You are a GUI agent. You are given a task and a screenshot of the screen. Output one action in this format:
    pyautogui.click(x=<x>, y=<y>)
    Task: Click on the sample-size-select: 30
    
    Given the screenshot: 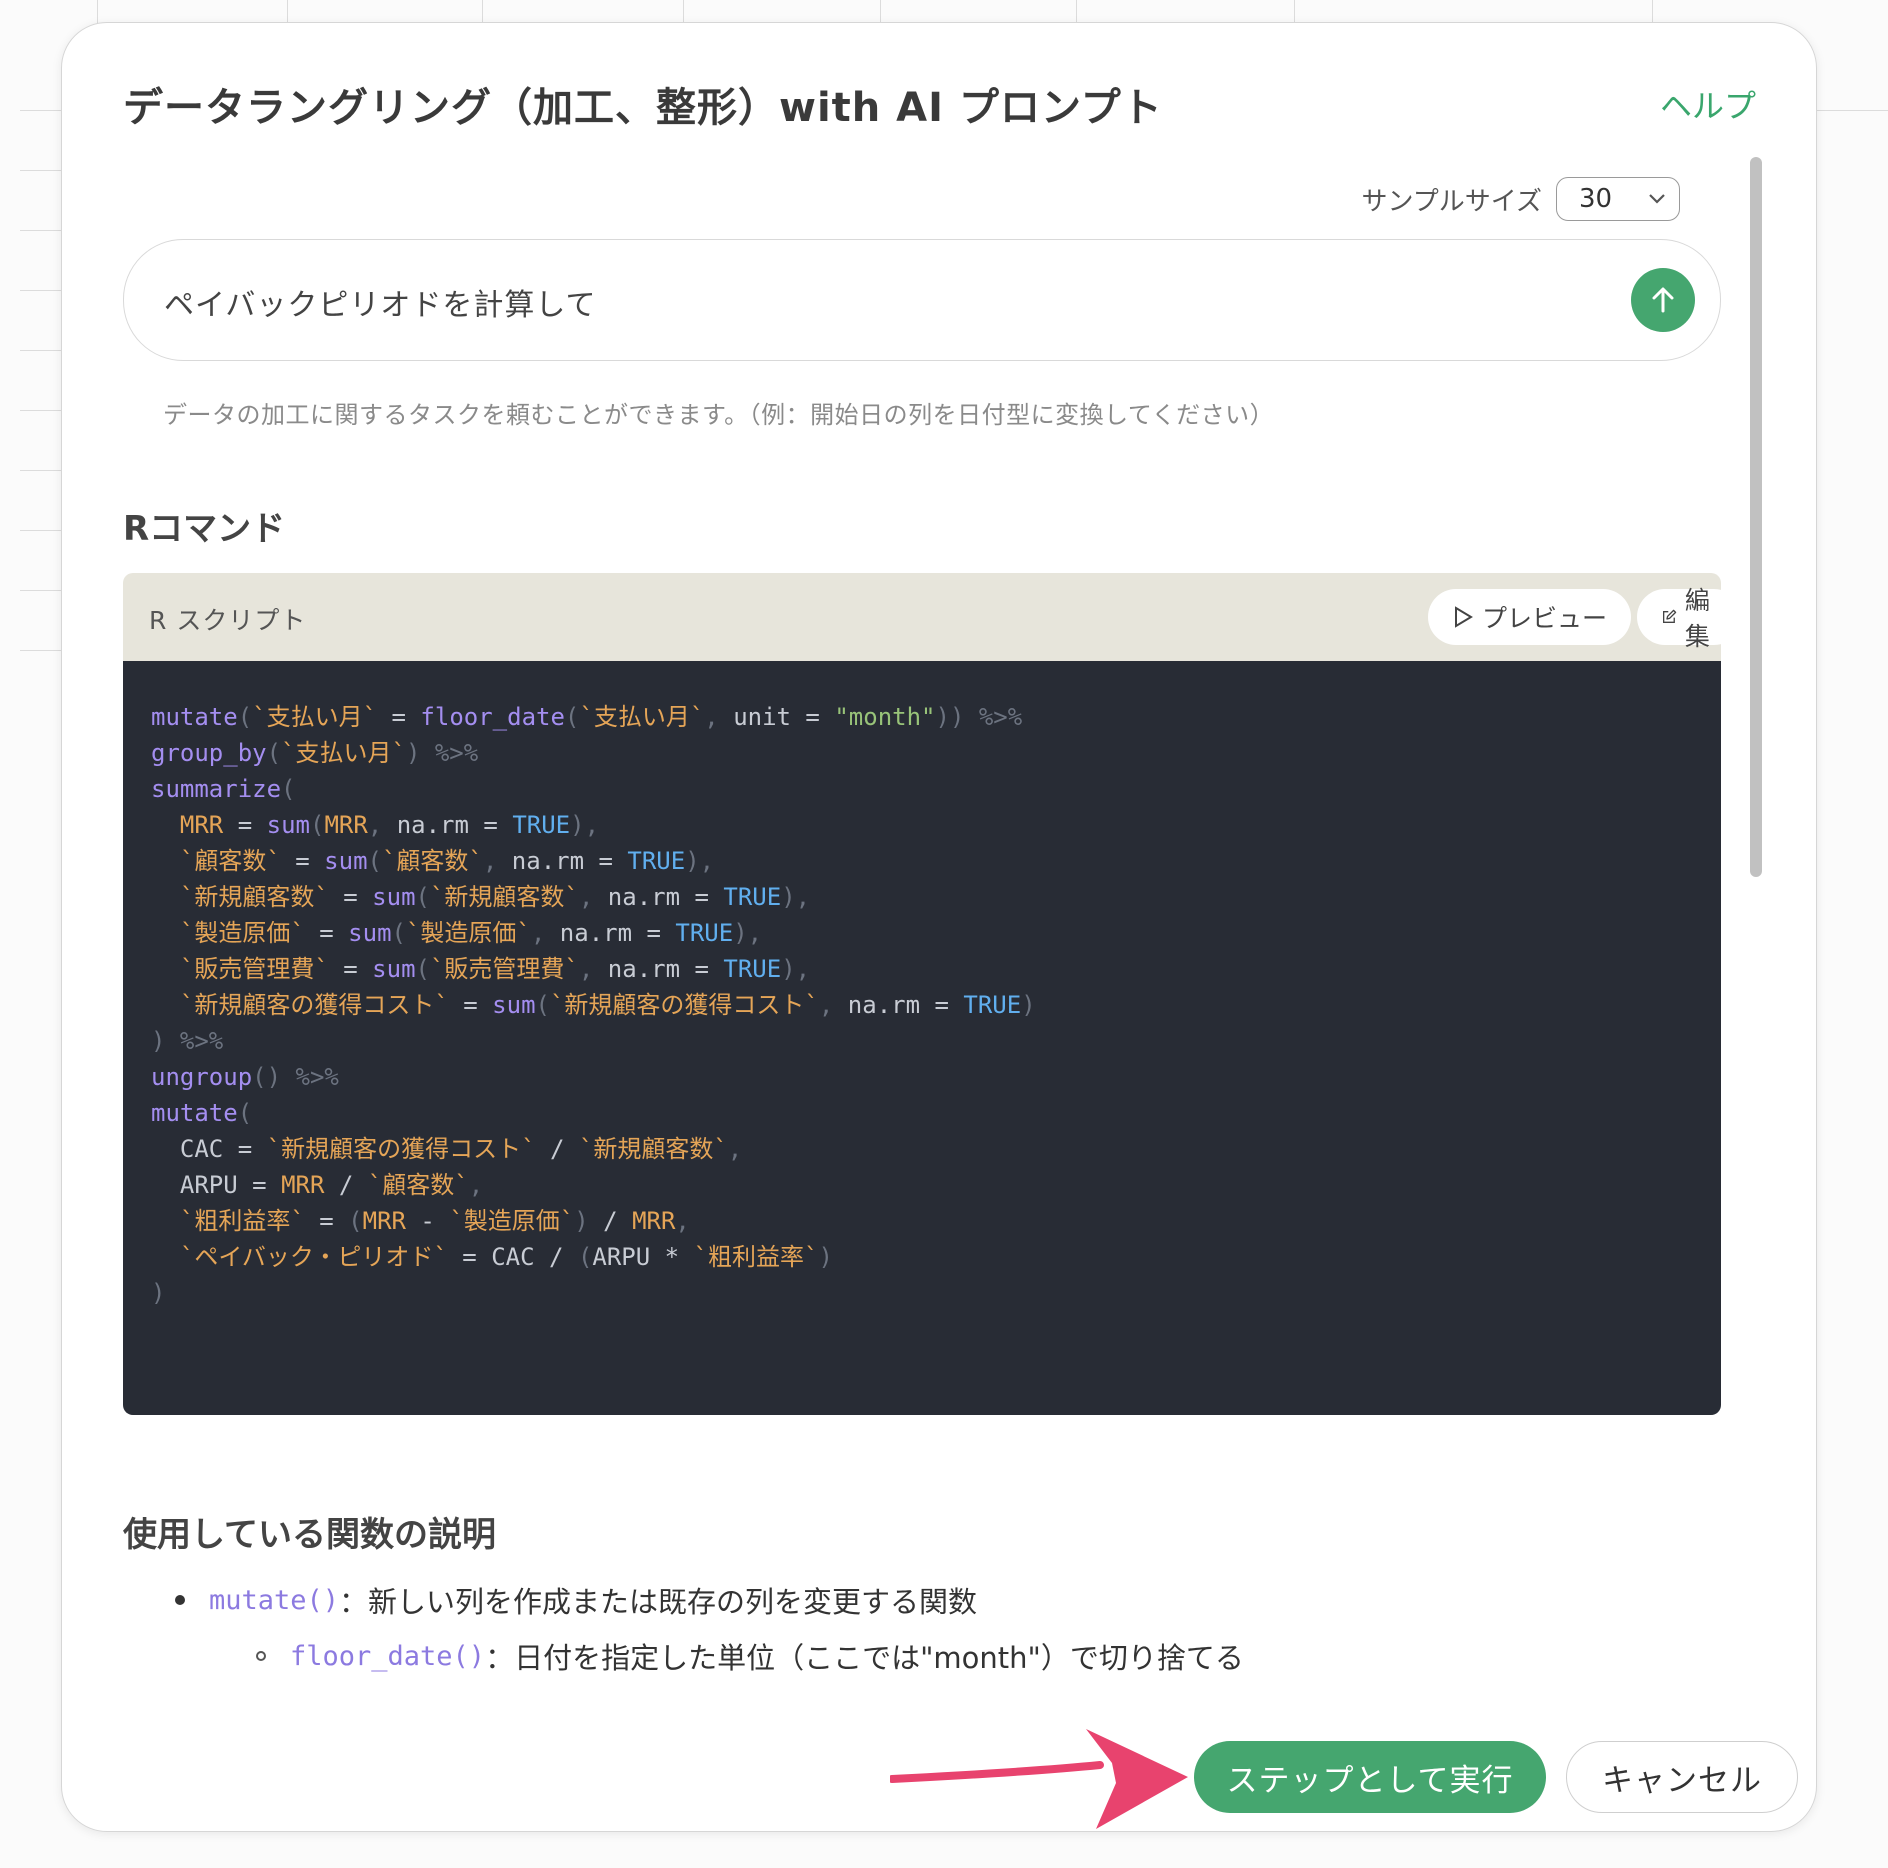 What is the action you would take?
    pyautogui.click(x=1618, y=199)
    